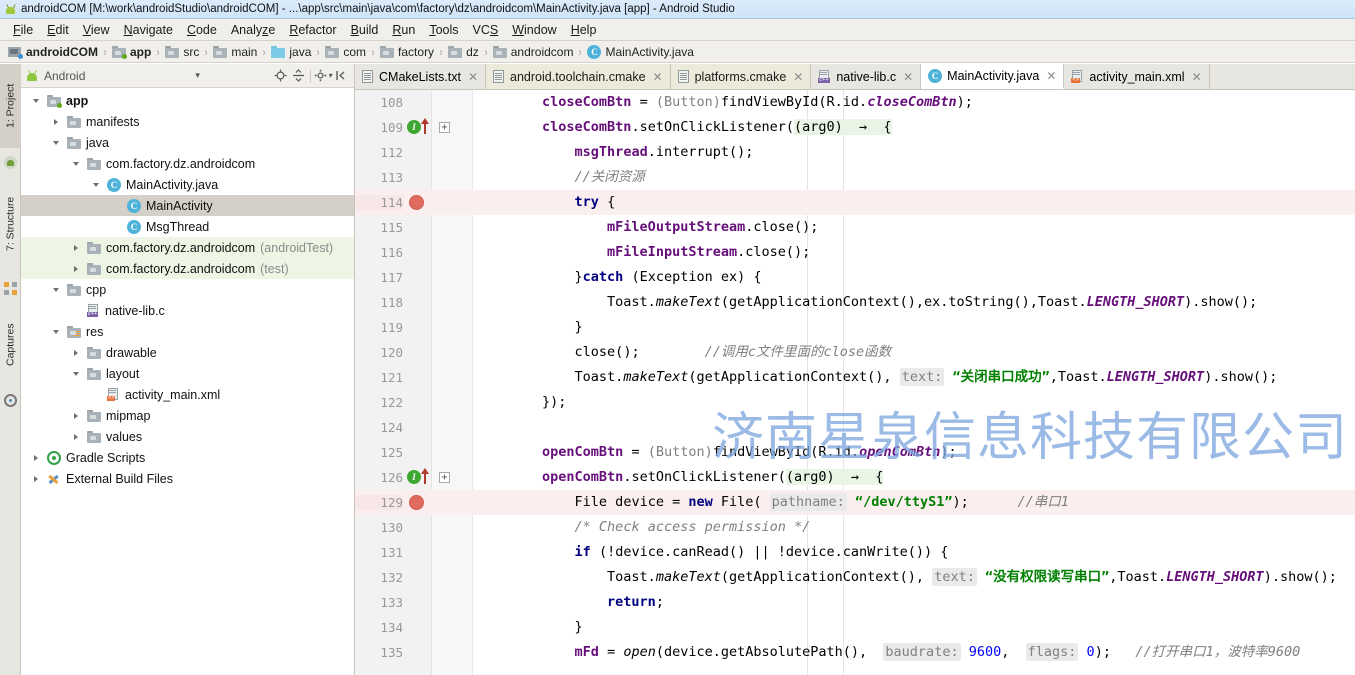 Image resolution: width=1355 pixels, height=675 pixels. Describe the element at coordinates (855, 402) in the screenshot. I see `editor-line: 122` at that location.